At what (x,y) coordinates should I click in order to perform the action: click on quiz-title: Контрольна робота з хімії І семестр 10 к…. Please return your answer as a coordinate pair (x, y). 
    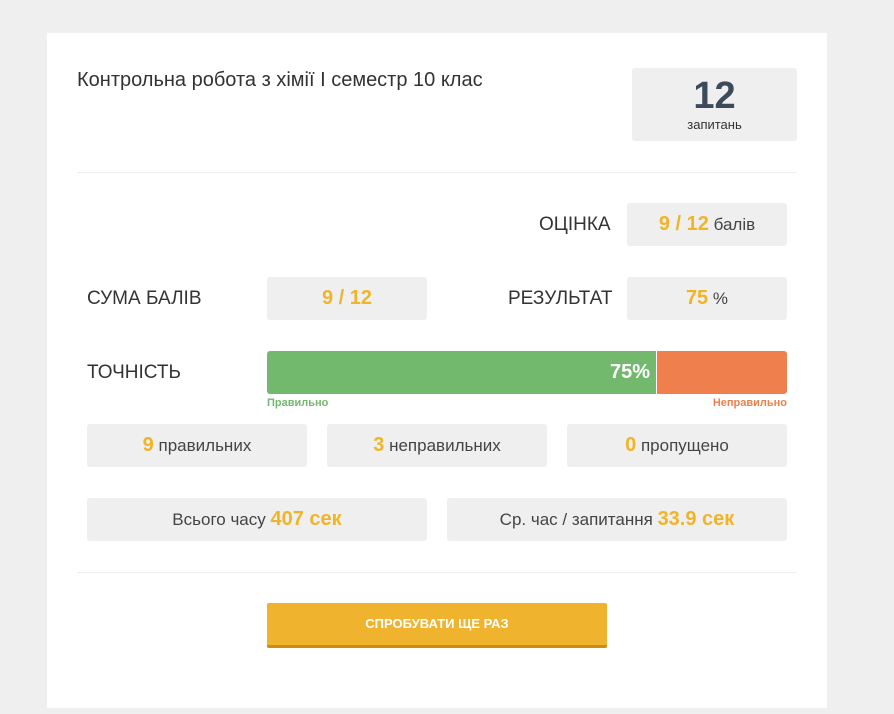
    Looking at the image, I should click on (280, 80).